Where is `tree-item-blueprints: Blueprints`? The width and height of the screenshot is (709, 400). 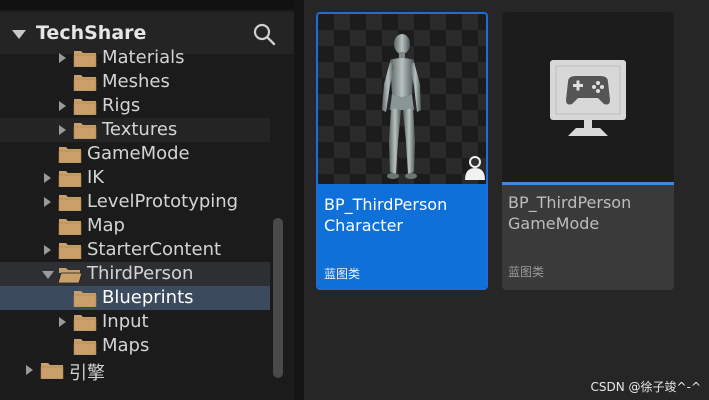 tree-item-blueprints: Blueprints is located at coordinates (135, 298).